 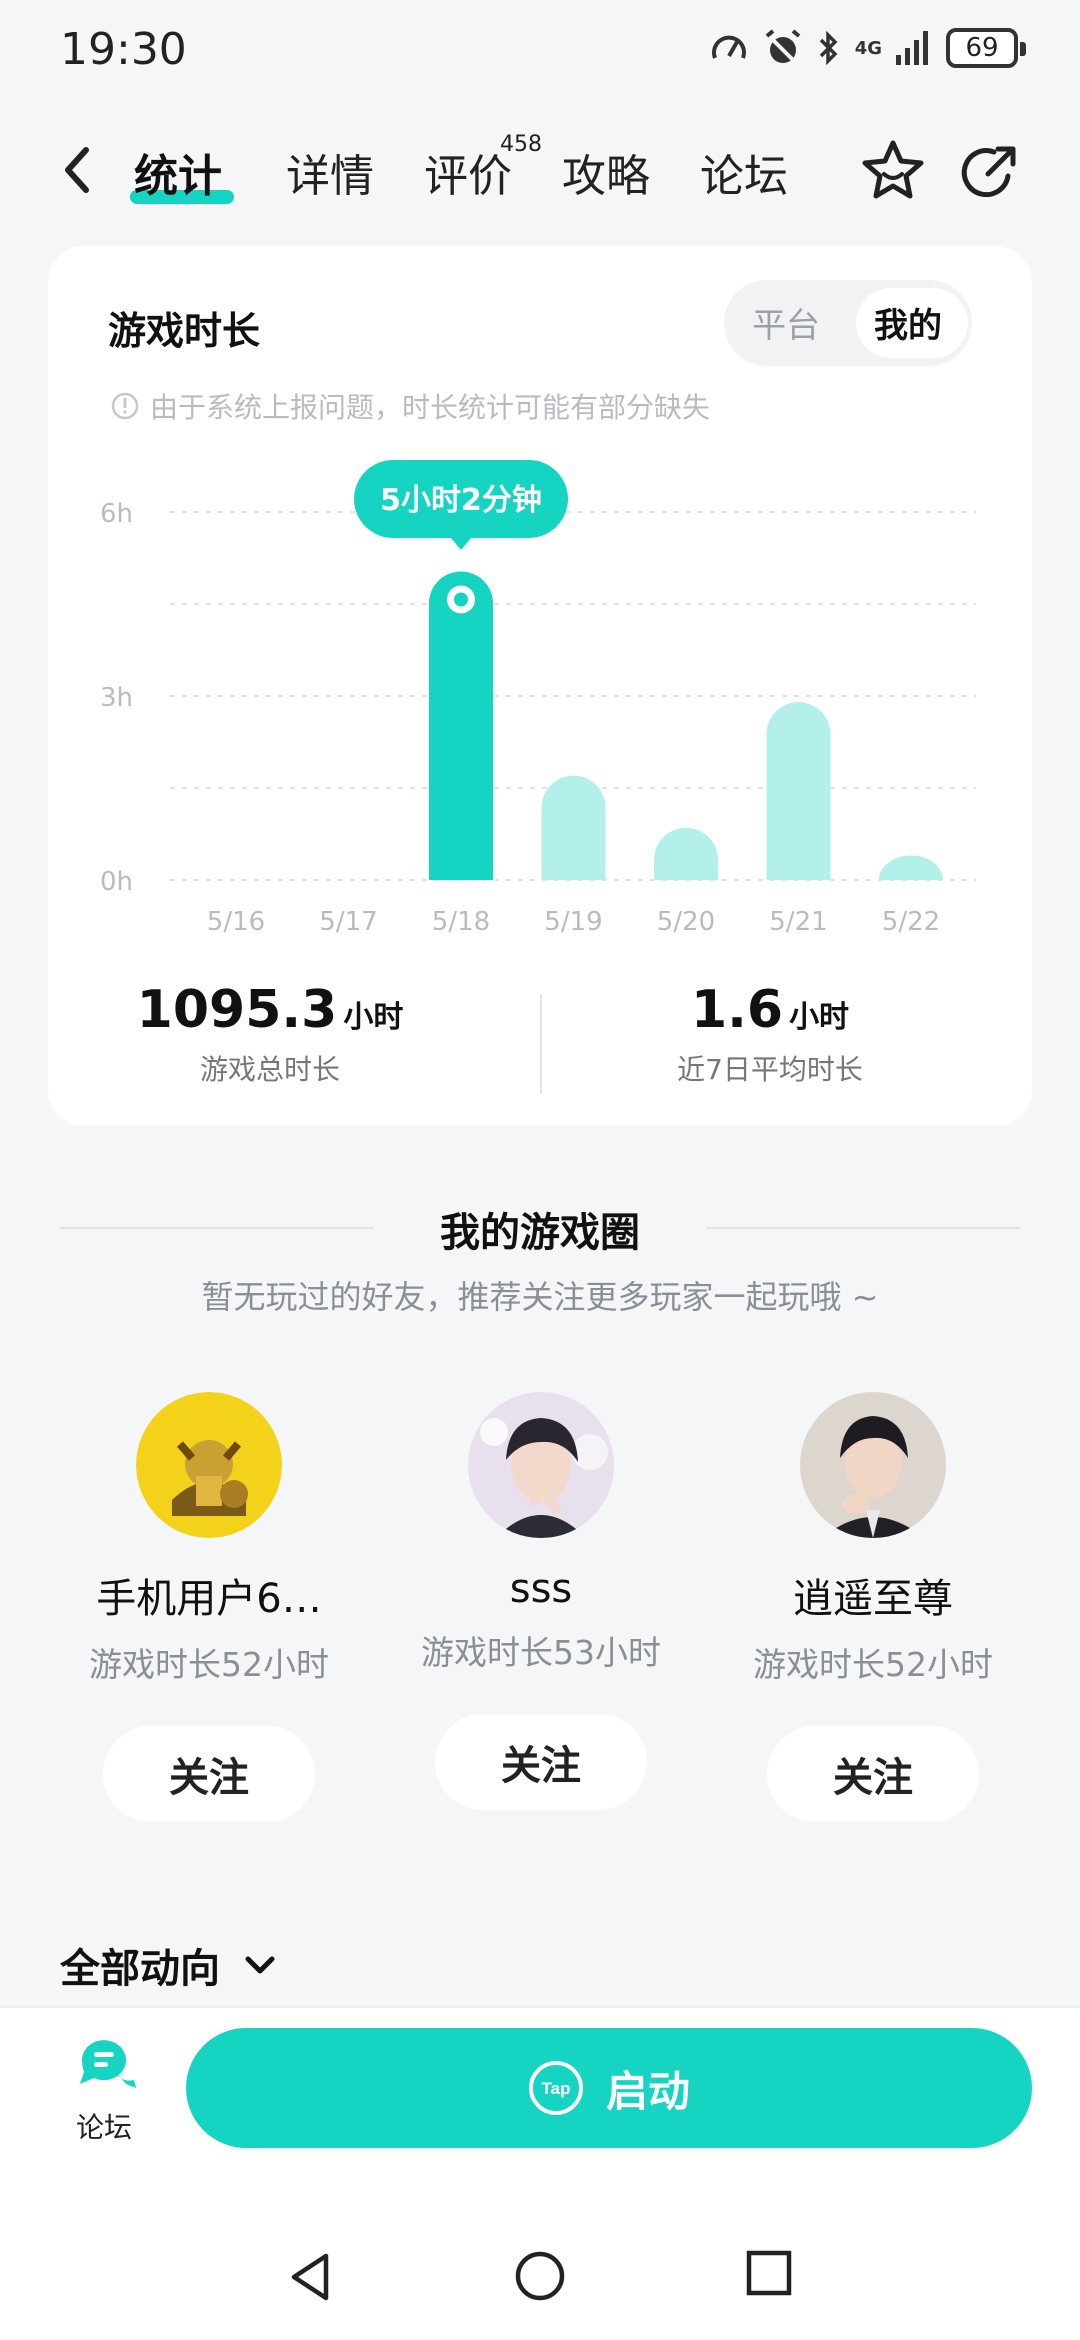 What do you see at coordinates (330, 172) in the screenshot?
I see `tab-details: 详情` at bounding box center [330, 172].